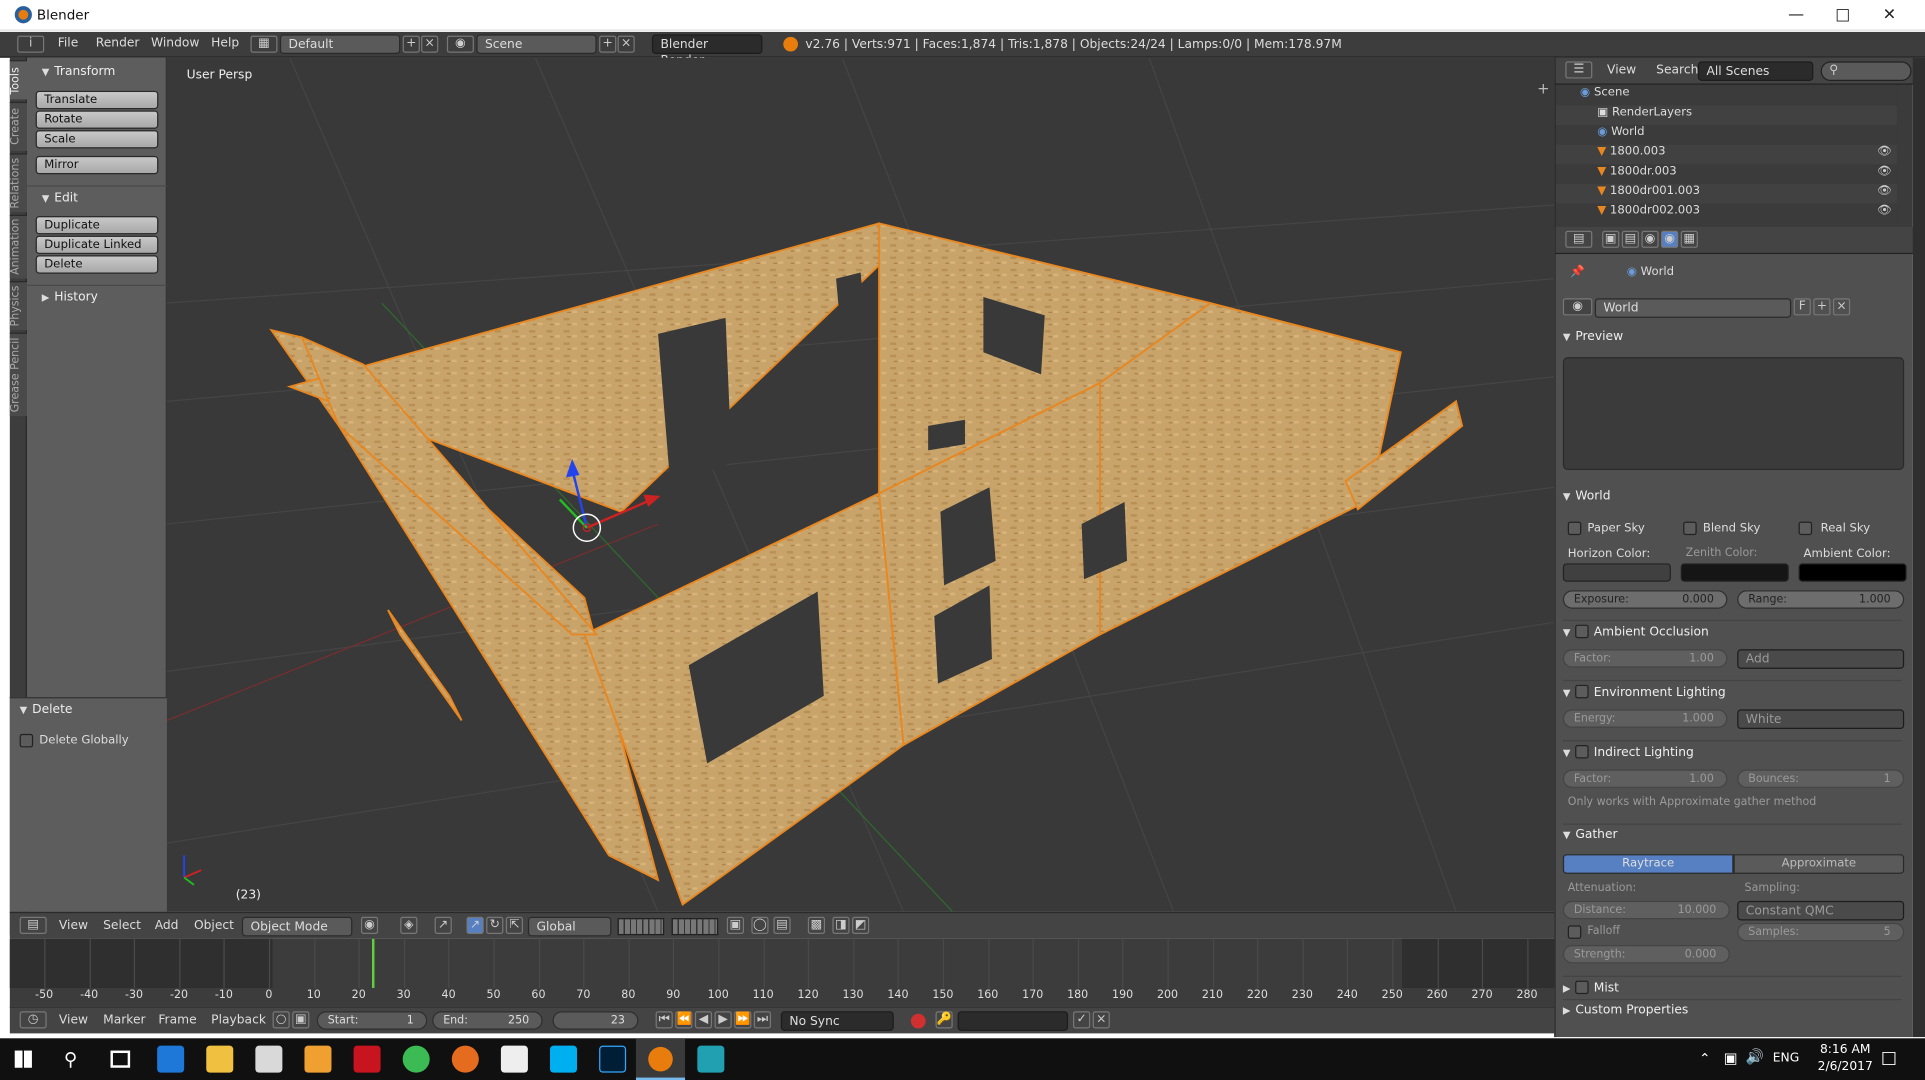  Describe the element at coordinates (443, 925) in the screenshot. I see `manipulator-icon: ↗` at that location.